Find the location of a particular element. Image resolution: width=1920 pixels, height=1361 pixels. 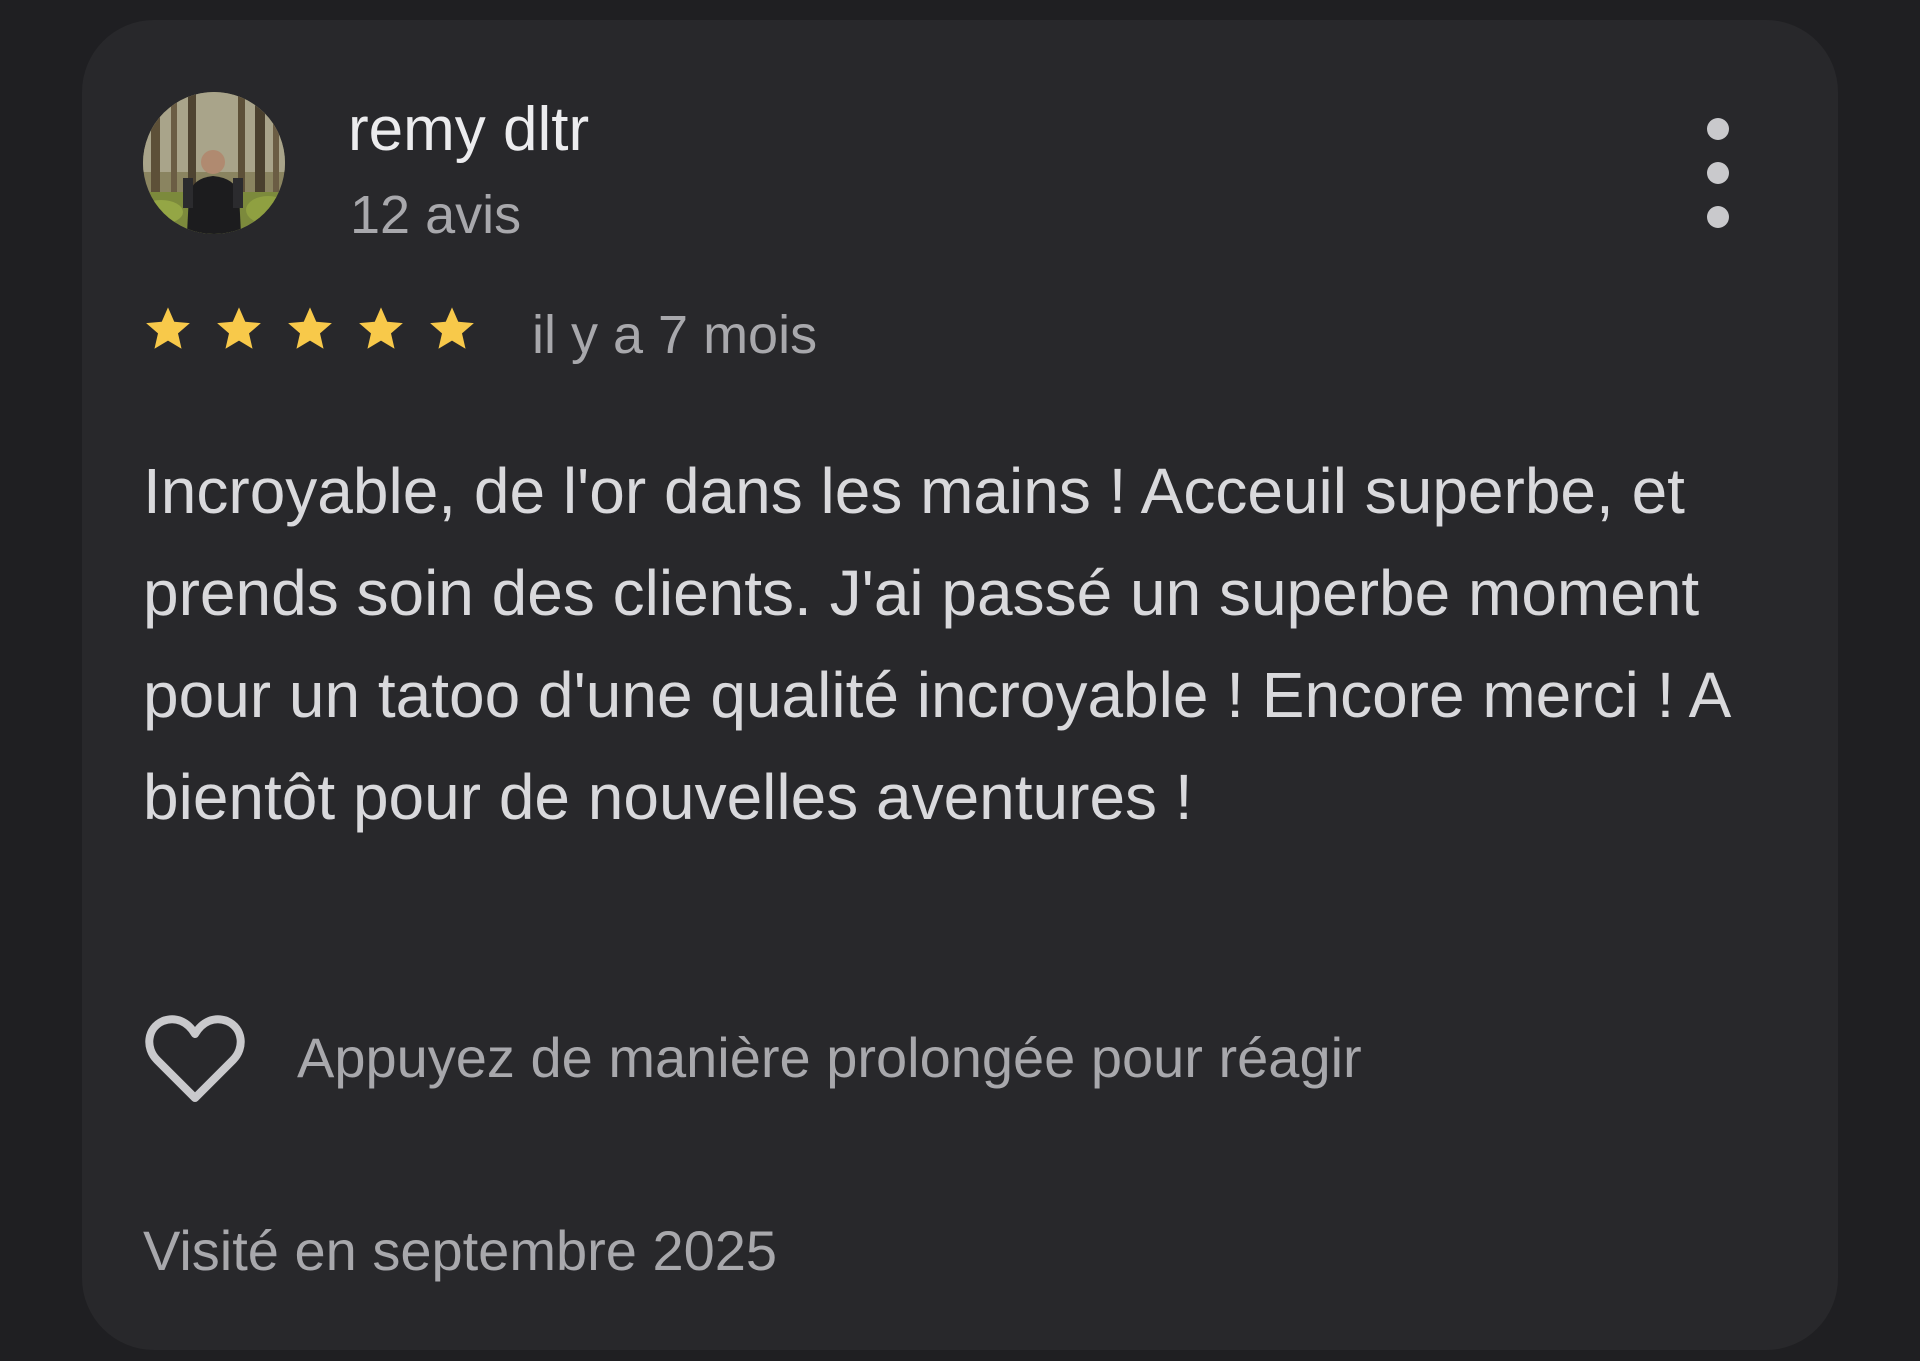

star-rating is located at coordinates (310, 329).